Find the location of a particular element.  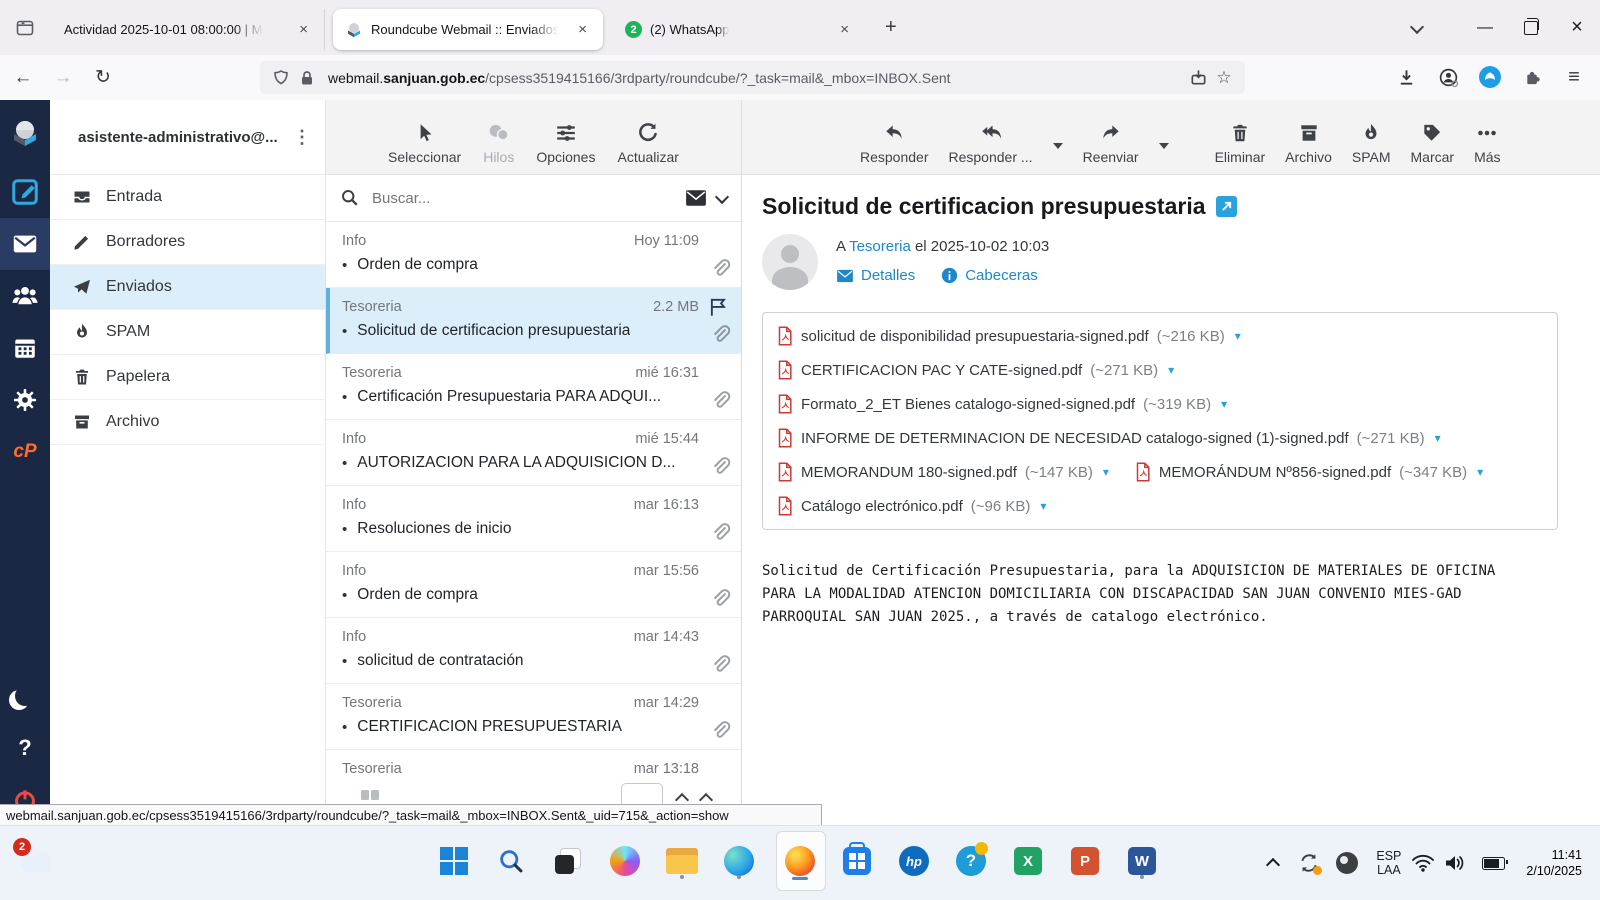

roundcube-logo-icon is located at coordinates (25, 134).